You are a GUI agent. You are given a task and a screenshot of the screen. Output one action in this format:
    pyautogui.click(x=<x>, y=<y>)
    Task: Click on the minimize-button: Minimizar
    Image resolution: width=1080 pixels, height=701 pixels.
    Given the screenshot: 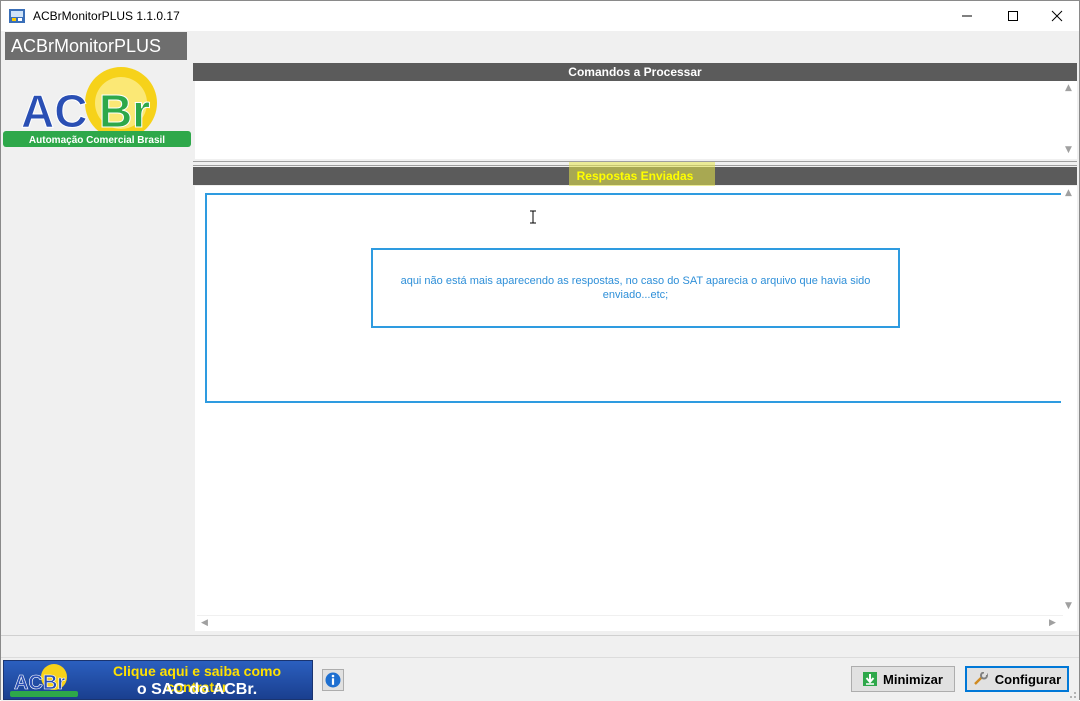 What is the action you would take?
    pyautogui.click(x=903, y=679)
    